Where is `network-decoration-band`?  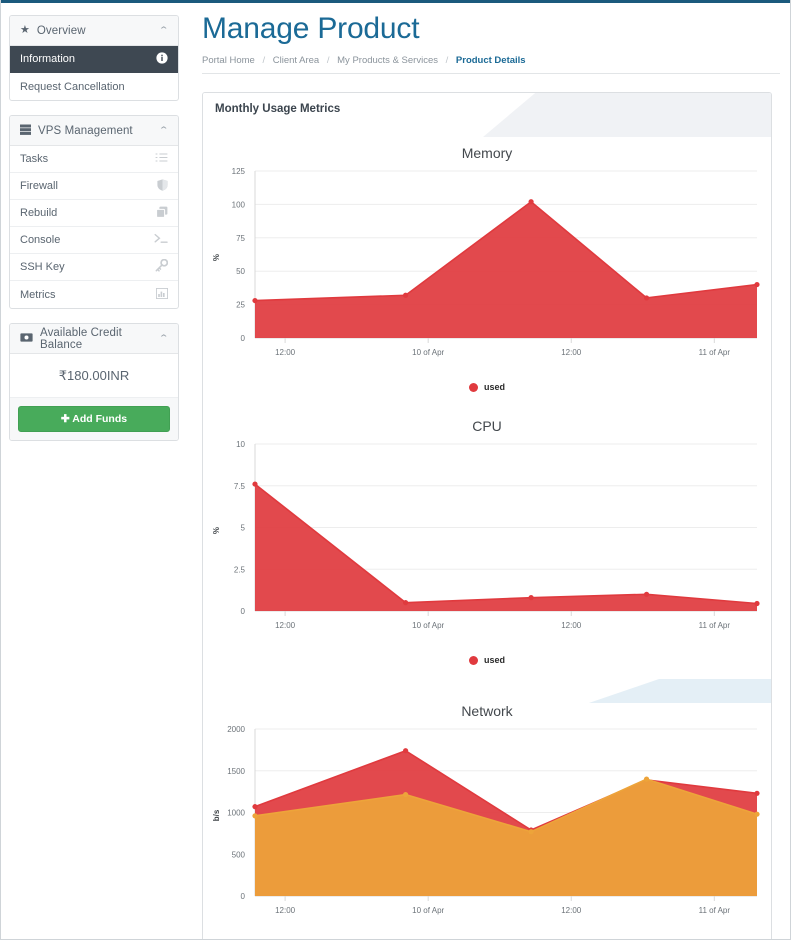
network-decoration-band is located at coordinates (487, 690).